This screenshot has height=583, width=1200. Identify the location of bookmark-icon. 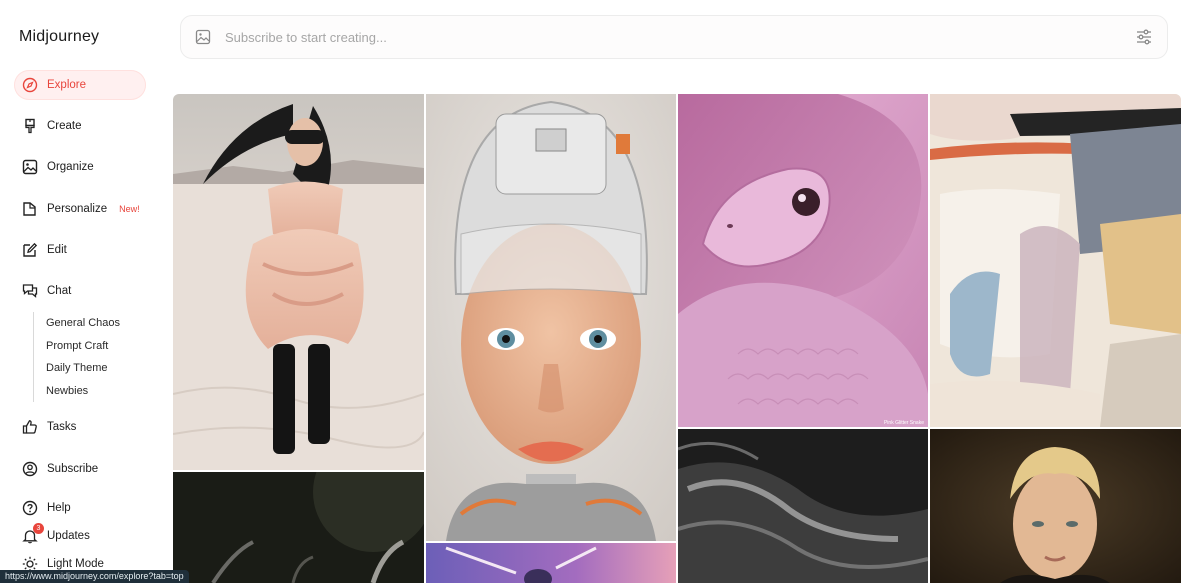
(30, 209).